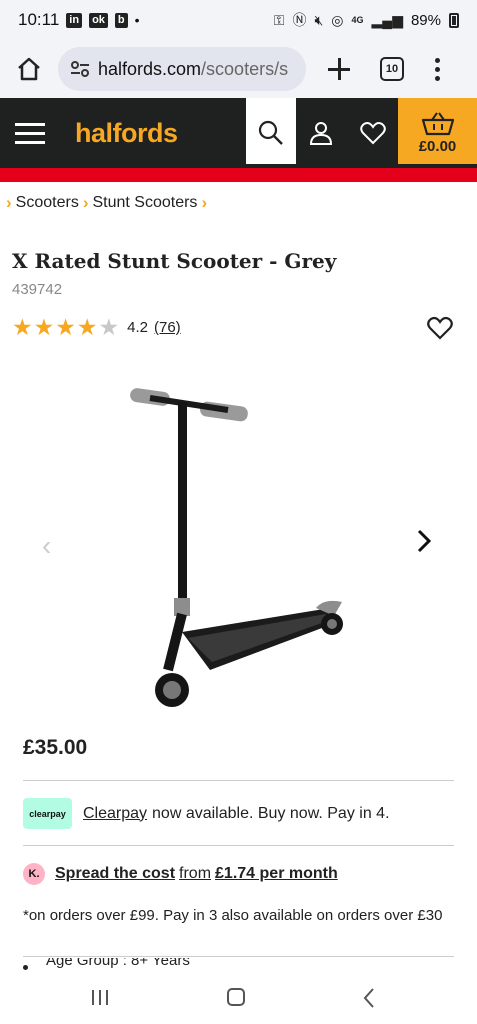 Image resolution: width=477 pixels, height=1024 pixels. What do you see at coordinates (167, 327) in the screenshot?
I see `reviews-link: (76)` at bounding box center [167, 327].